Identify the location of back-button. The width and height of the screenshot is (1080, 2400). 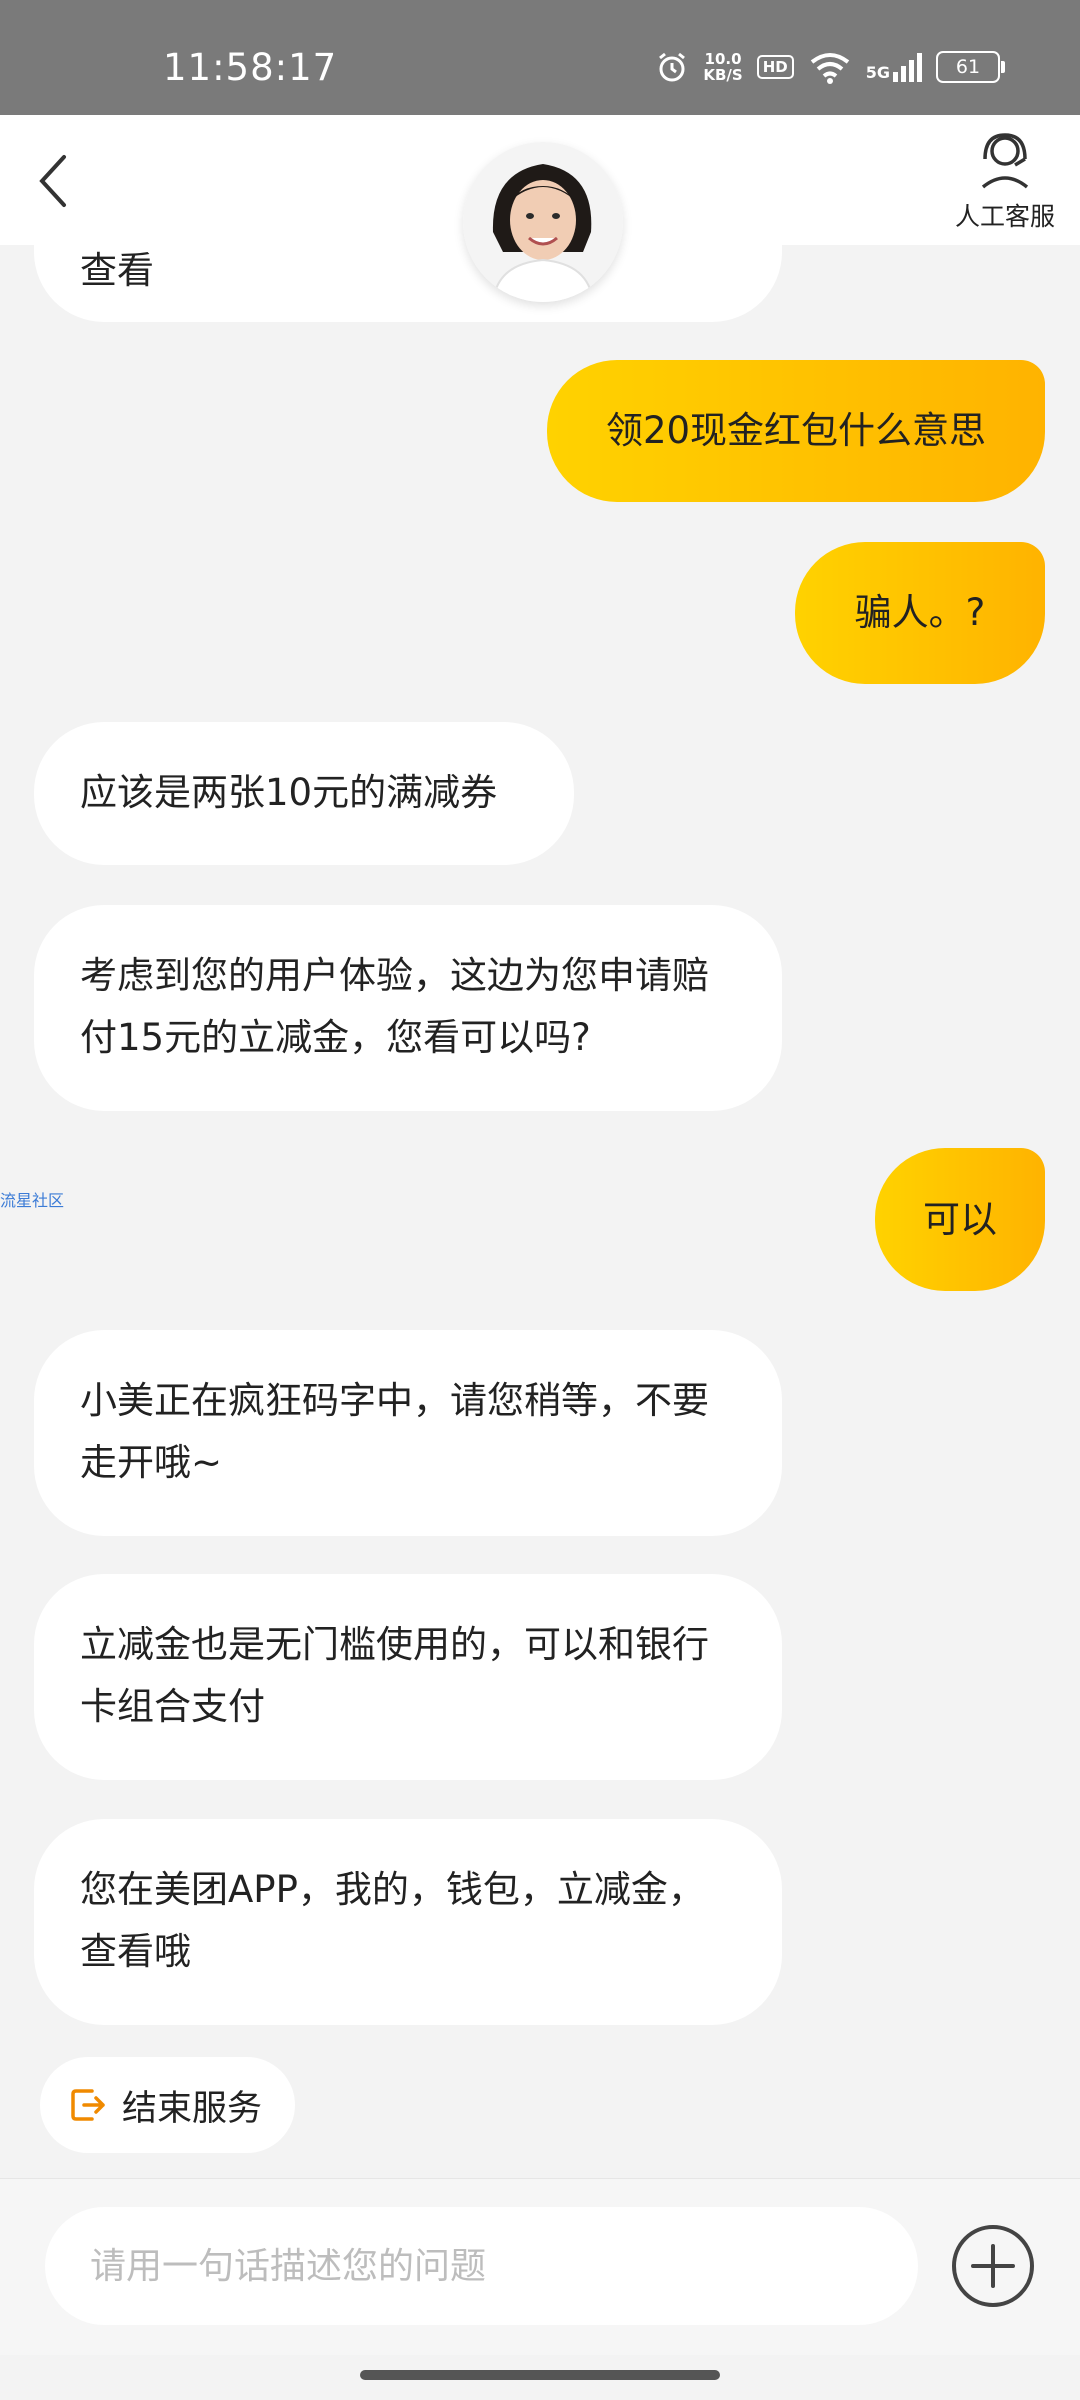
(55, 181).